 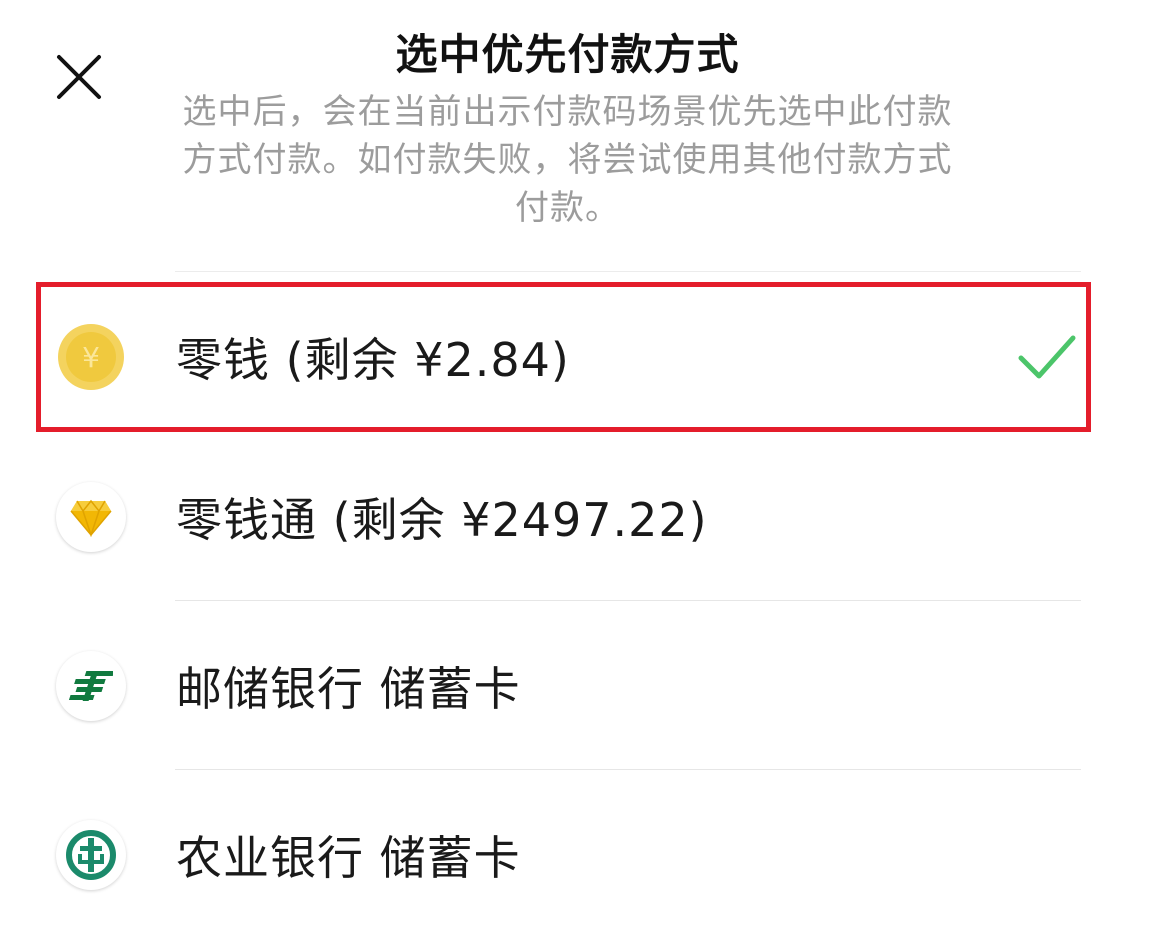 What do you see at coordinates (567, 54) in the screenshot?
I see `sheet-title: 选中优先付款方式` at bounding box center [567, 54].